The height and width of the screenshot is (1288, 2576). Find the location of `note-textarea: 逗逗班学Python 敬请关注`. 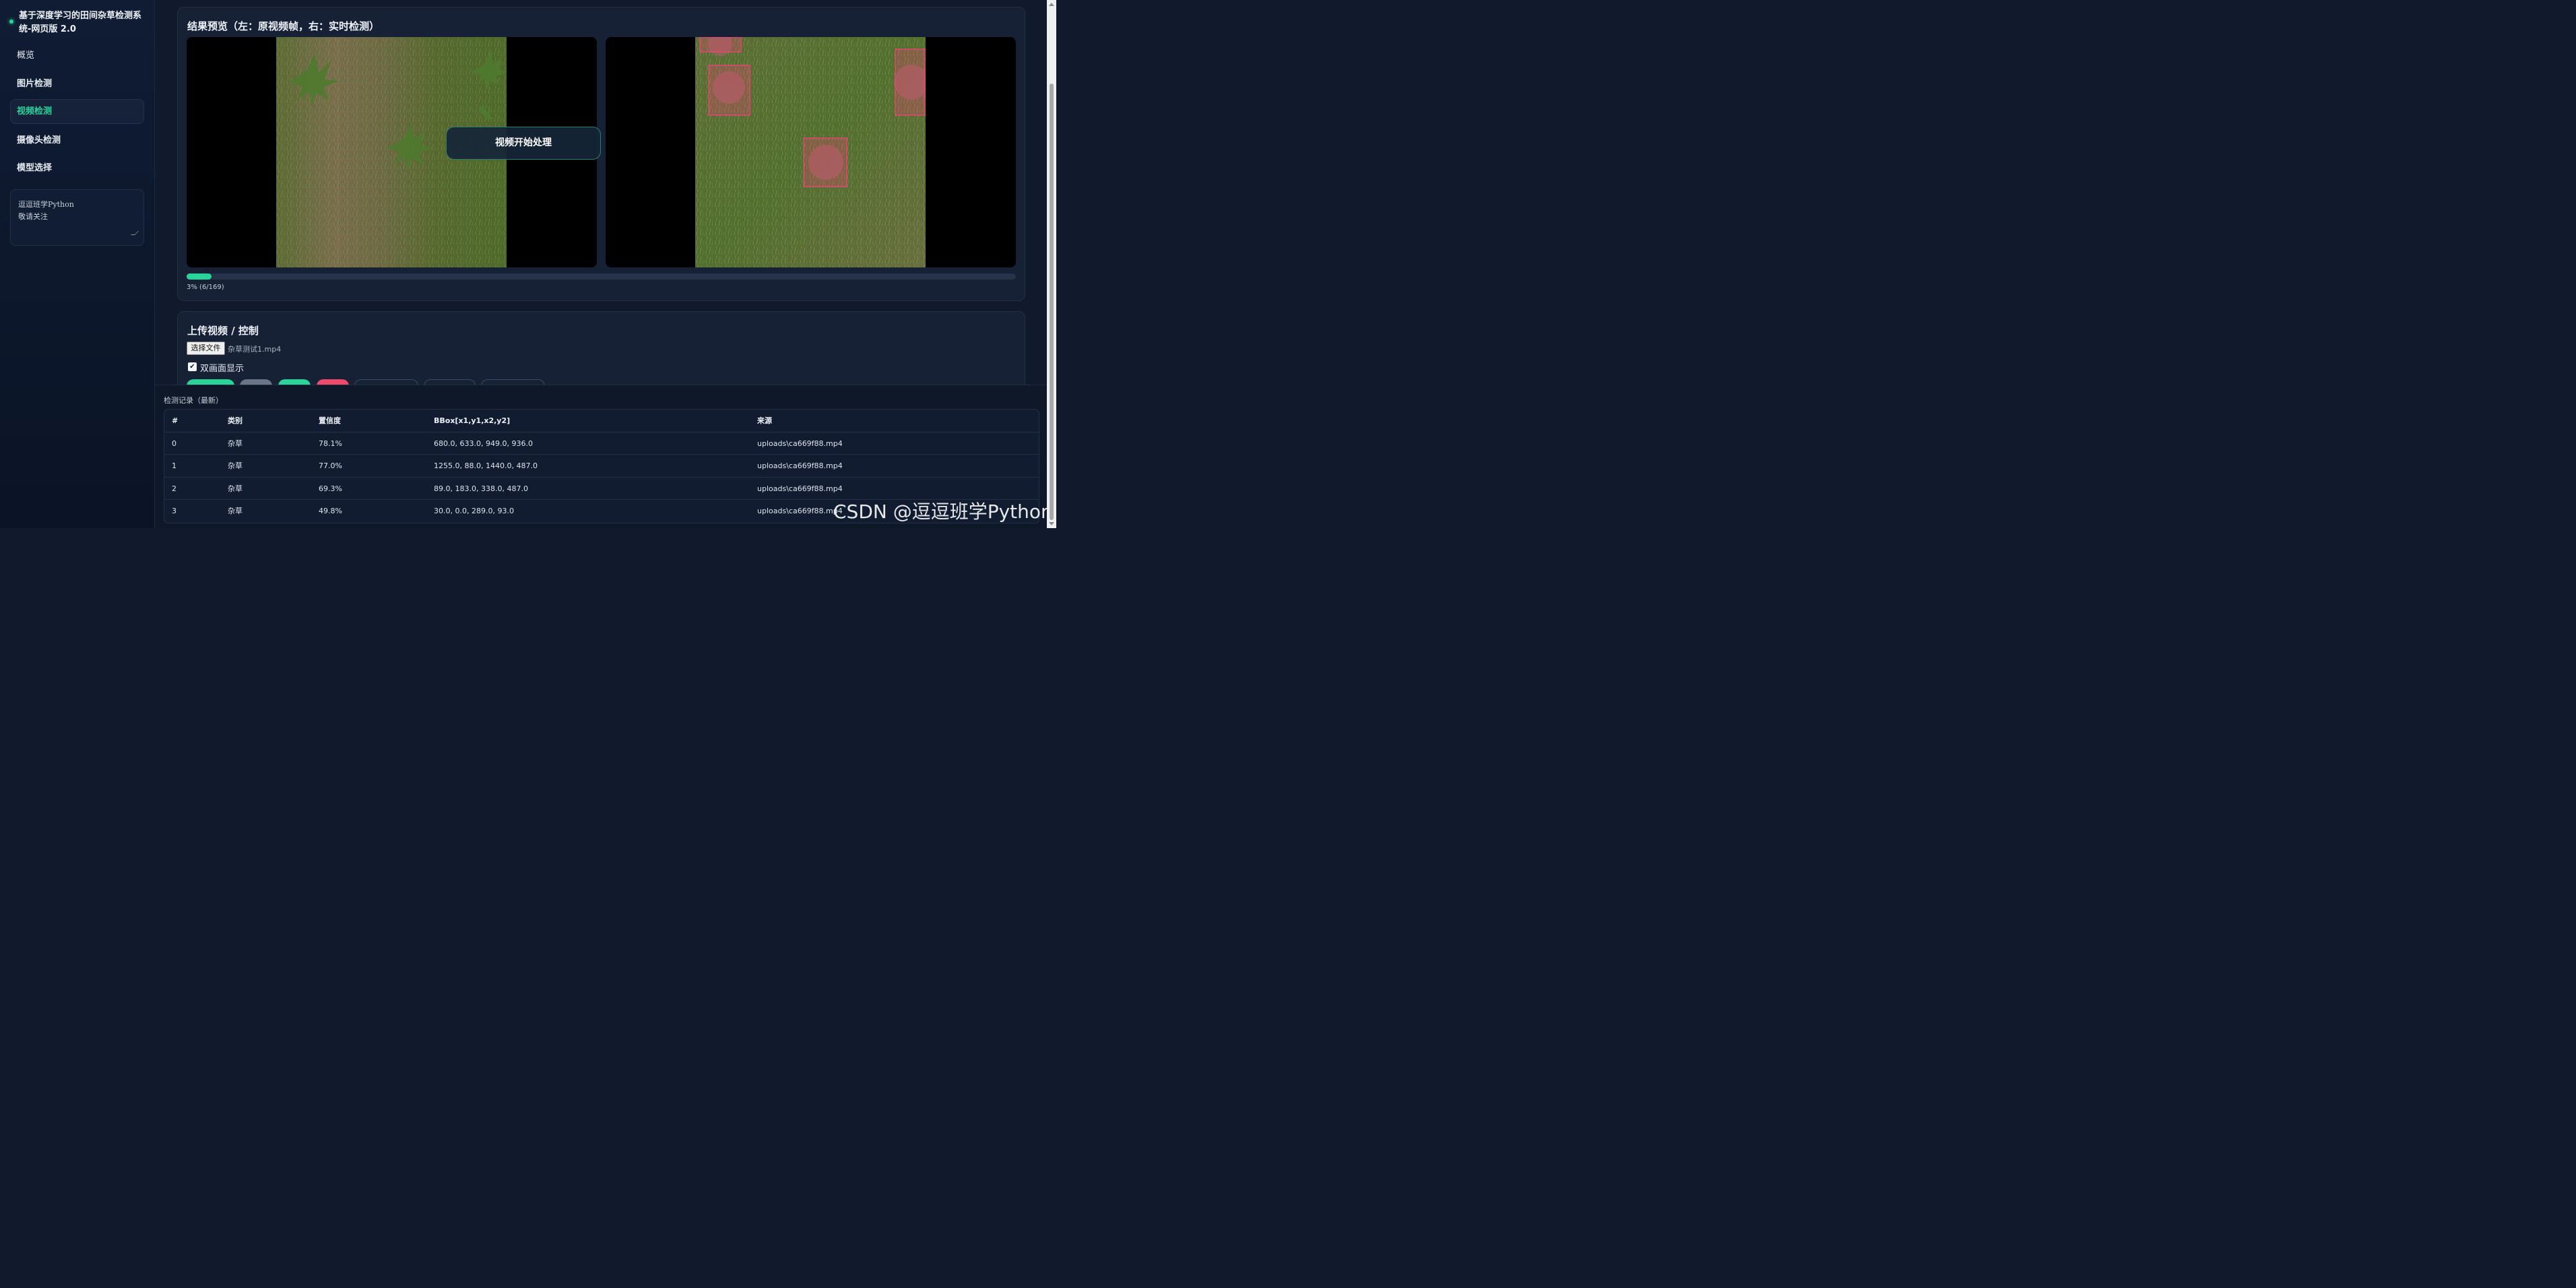

note-textarea: 逗逗班学Python 敬请关注 is located at coordinates (77, 217).